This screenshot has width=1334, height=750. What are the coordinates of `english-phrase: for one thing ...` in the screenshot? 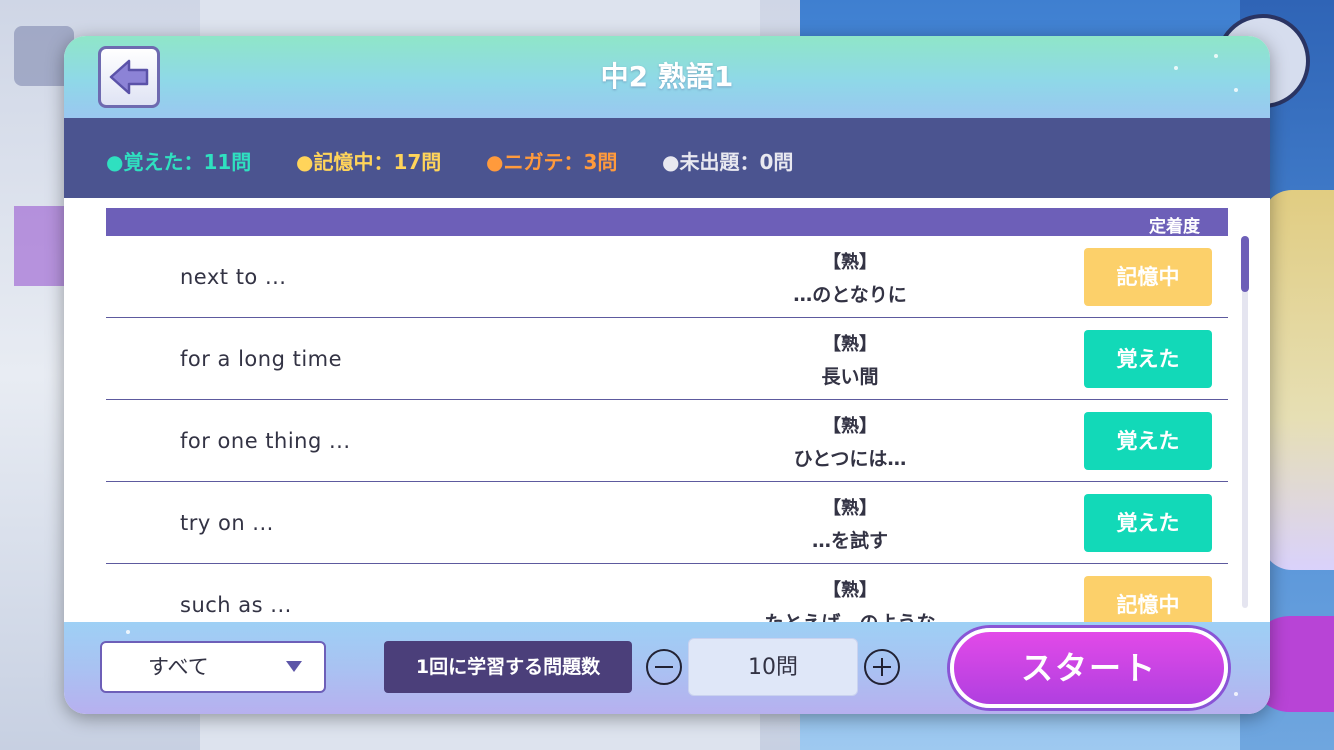 It's located at (265, 441).